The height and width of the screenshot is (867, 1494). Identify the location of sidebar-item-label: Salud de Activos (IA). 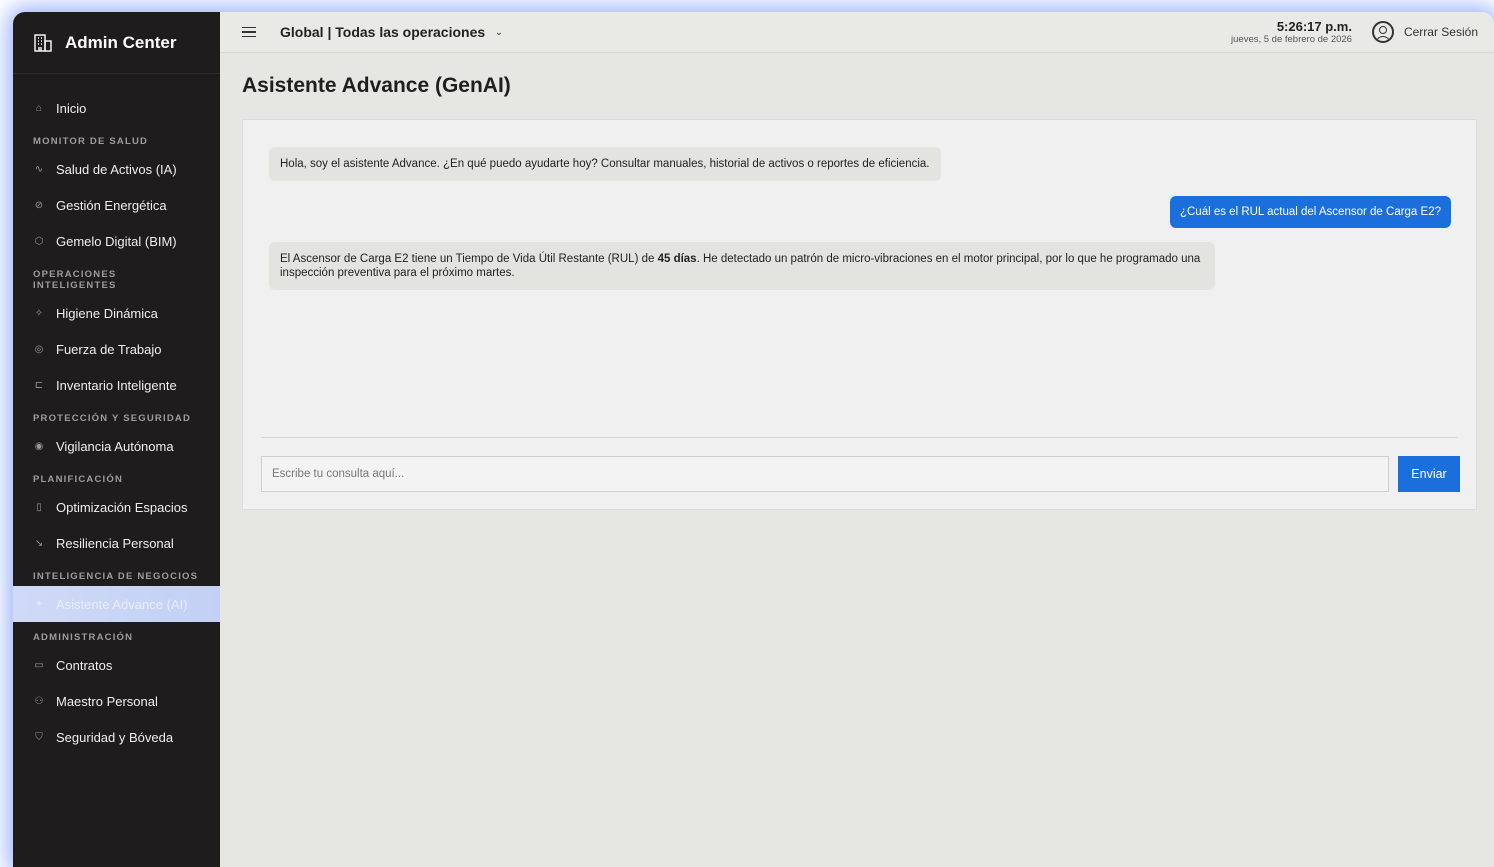
(116, 169).